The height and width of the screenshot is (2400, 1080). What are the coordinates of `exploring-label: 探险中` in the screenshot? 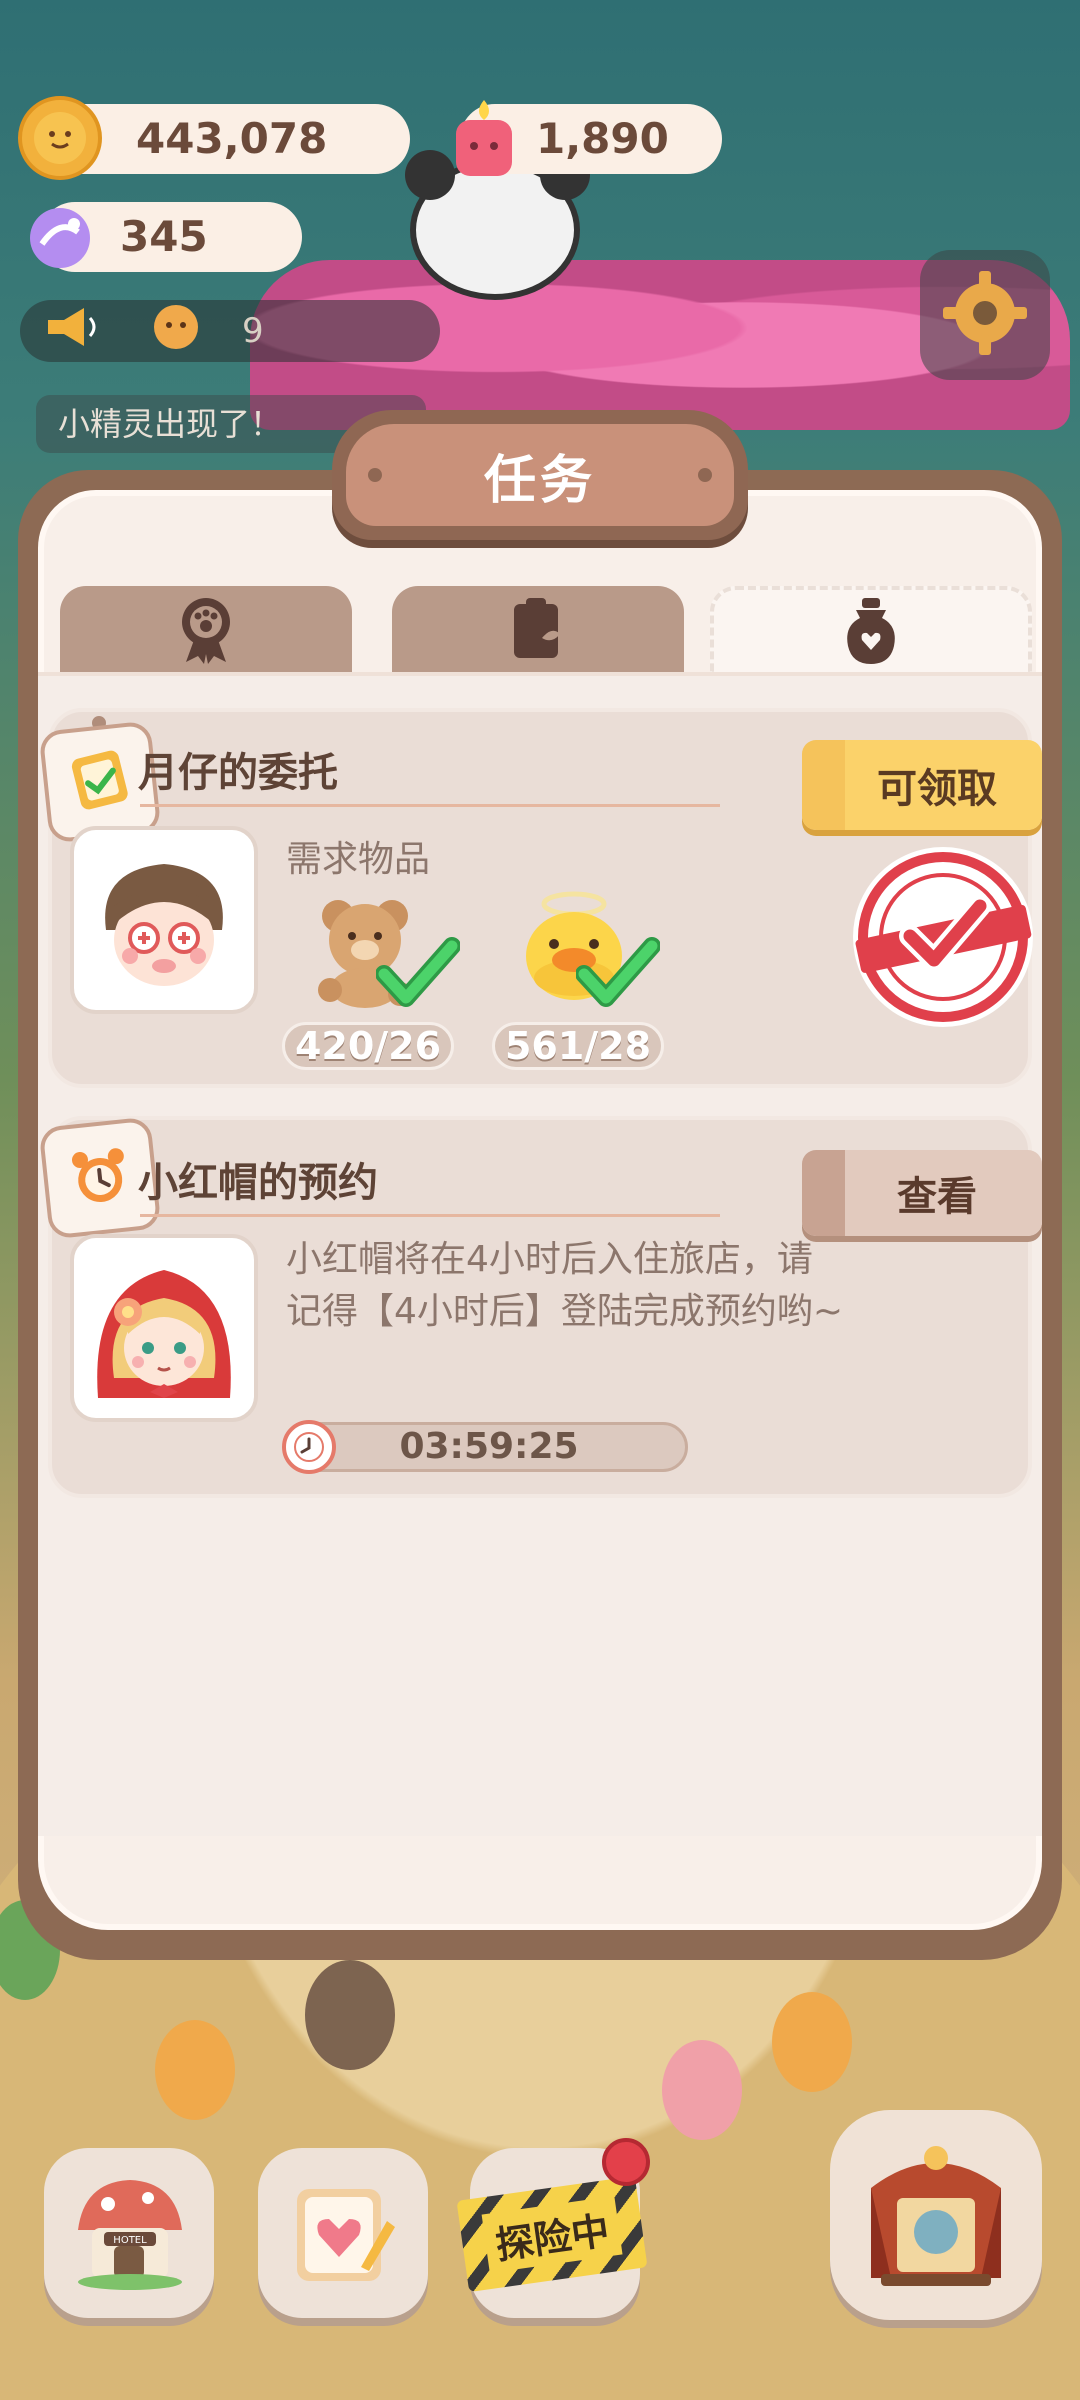 It's located at (552, 2234).